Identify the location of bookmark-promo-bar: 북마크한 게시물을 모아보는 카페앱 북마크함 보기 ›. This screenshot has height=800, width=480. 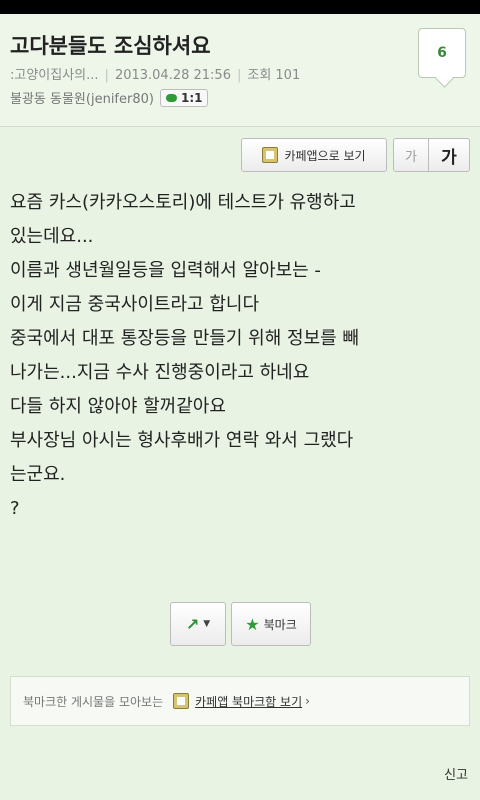
(240, 701).